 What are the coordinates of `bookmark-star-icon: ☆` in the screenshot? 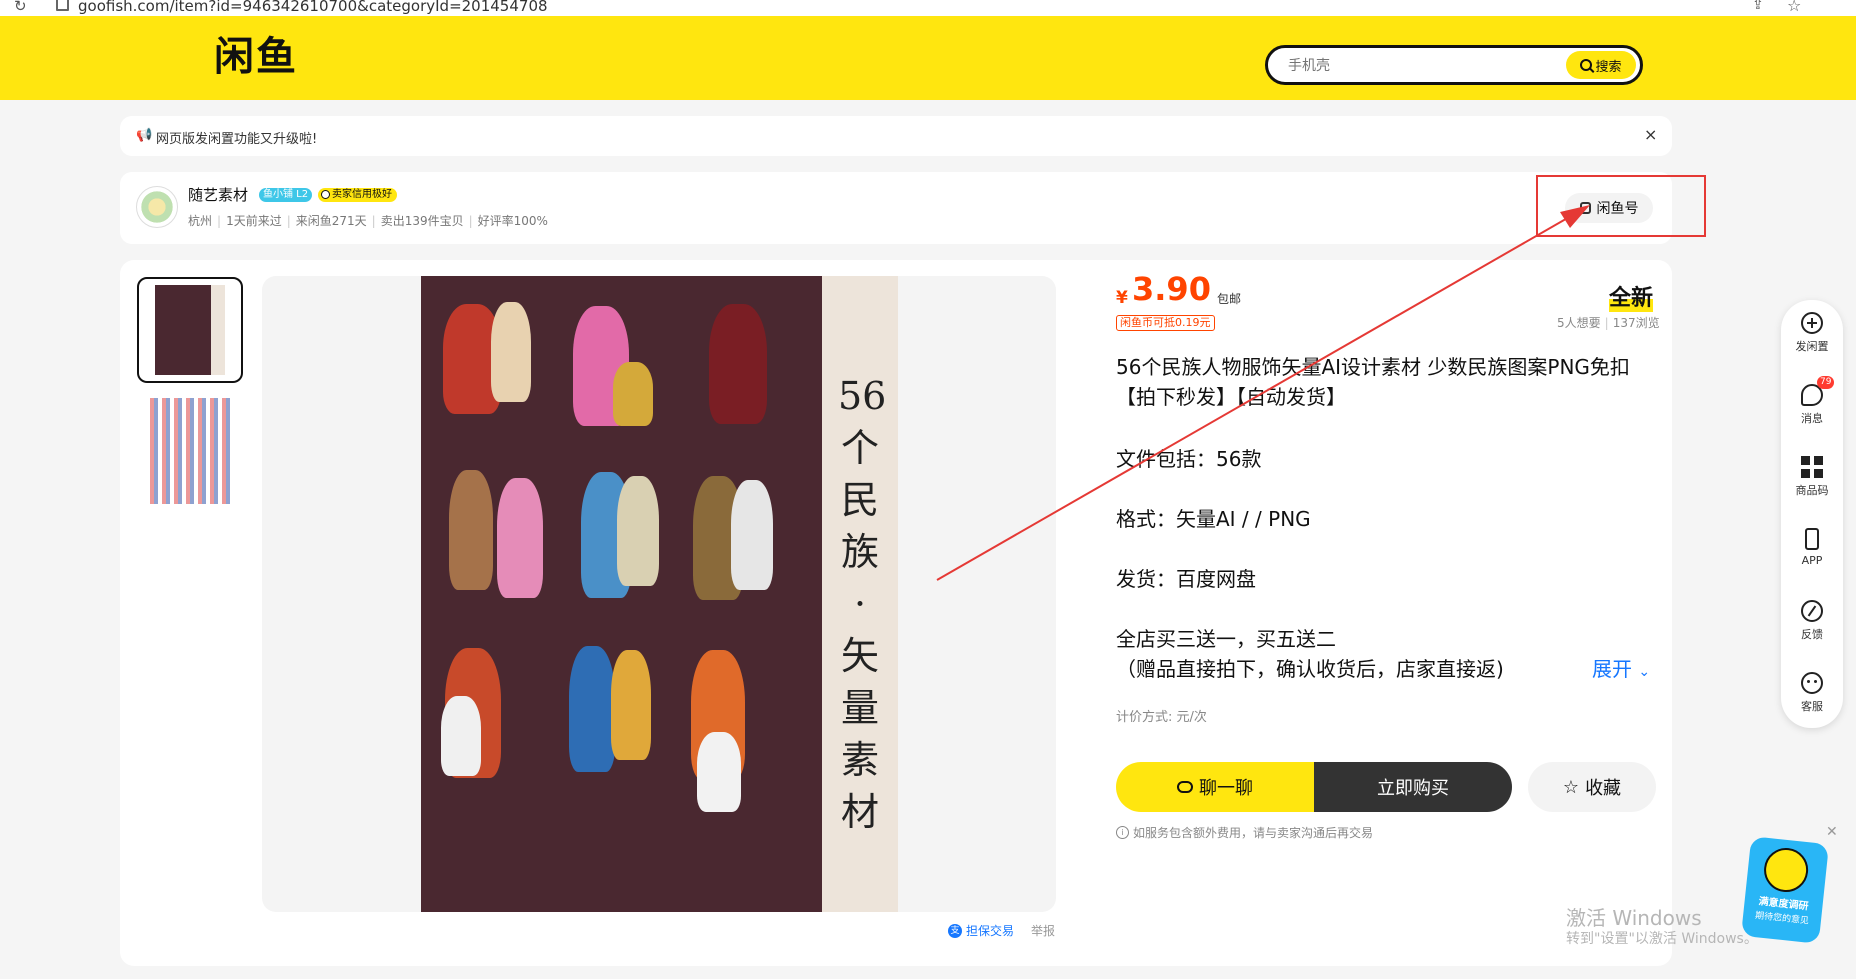 It's located at (1794, 7).